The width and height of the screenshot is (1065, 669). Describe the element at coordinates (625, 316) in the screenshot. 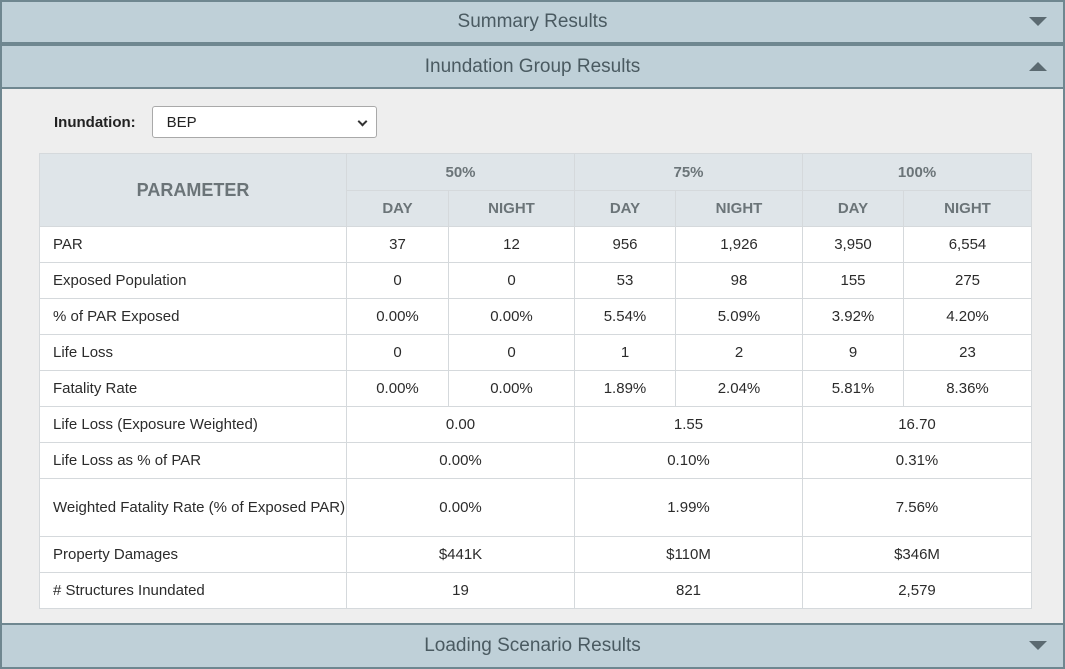

I see `table-cell: 5.54%` at that location.